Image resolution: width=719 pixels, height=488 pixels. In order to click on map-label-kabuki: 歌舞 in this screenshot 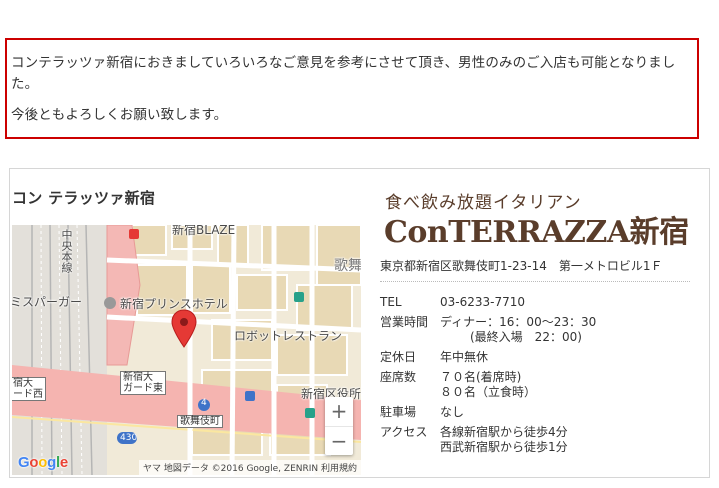, I will do `click(347, 266)`.